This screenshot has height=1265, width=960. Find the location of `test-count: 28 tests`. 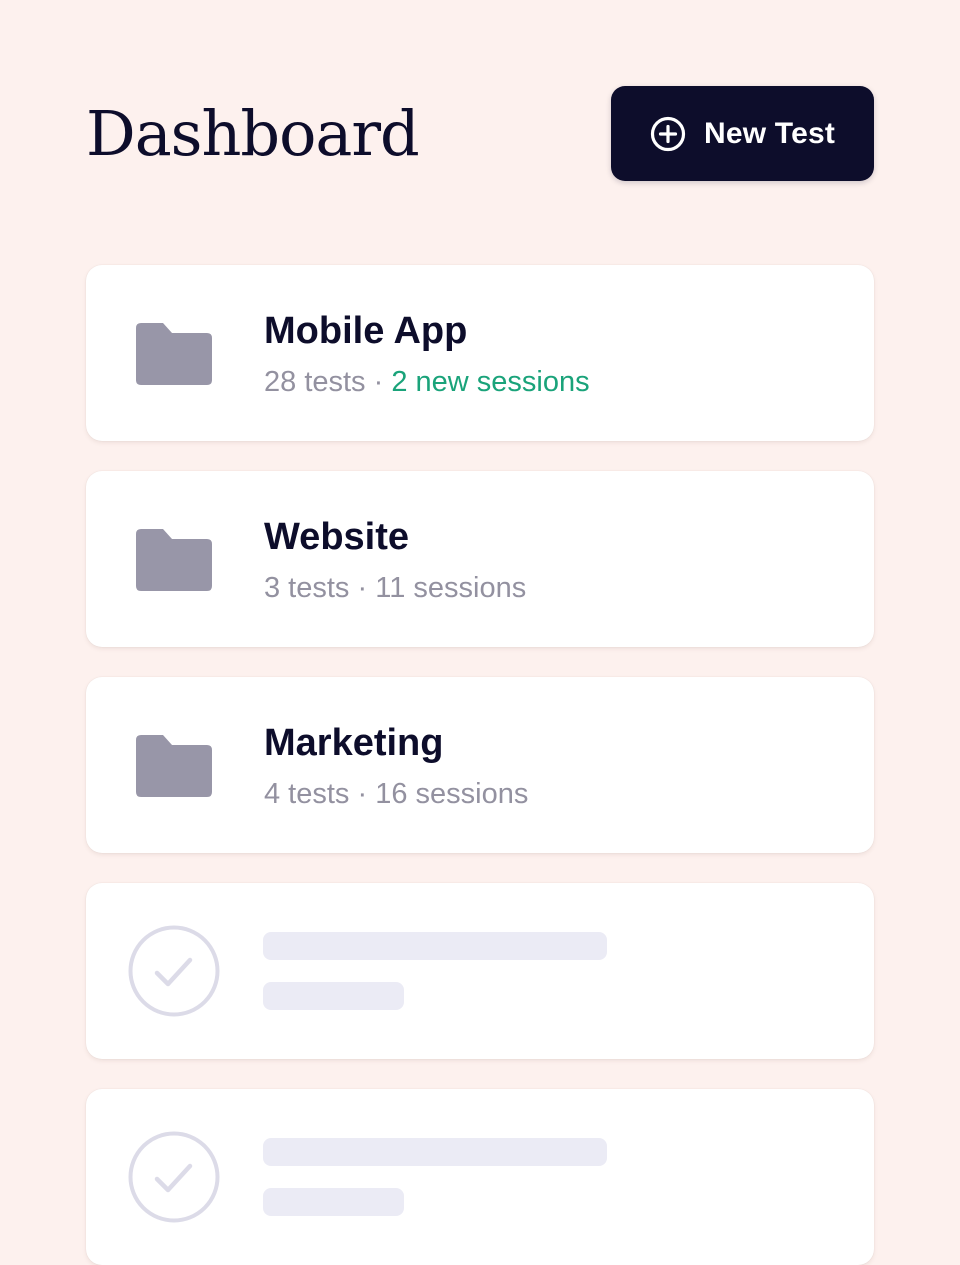

test-count: 28 tests is located at coordinates (315, 382).